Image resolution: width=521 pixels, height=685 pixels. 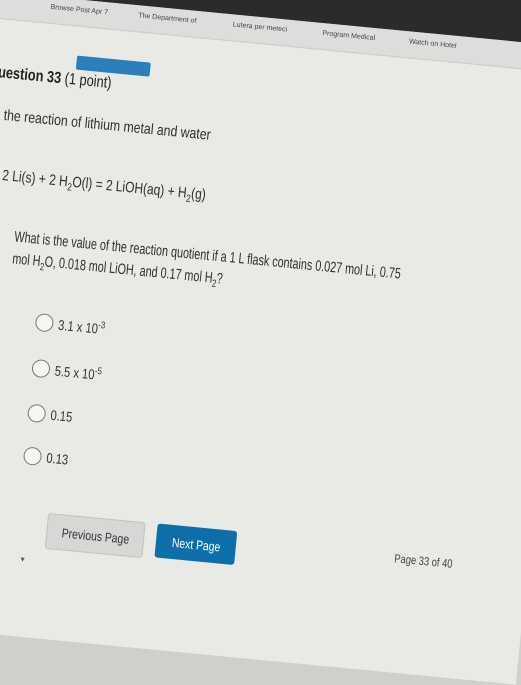 What do you see at coordinates (348, 36) in the screenshot?
I see `browser-tab: Program Medical` at bounding box center [348, 36].